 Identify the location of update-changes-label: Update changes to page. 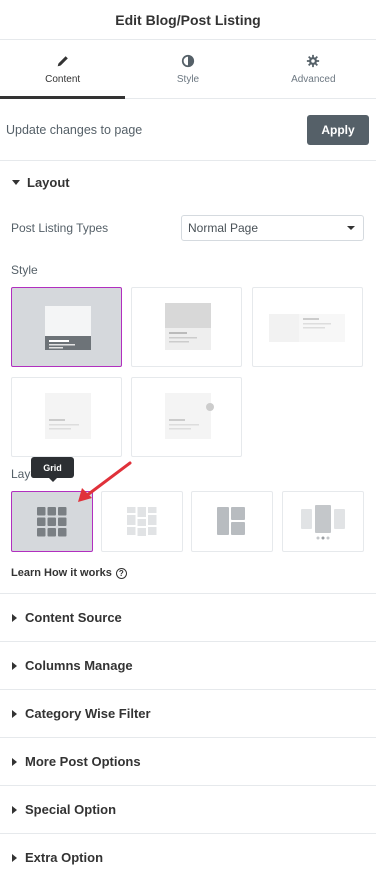
(74, 129).